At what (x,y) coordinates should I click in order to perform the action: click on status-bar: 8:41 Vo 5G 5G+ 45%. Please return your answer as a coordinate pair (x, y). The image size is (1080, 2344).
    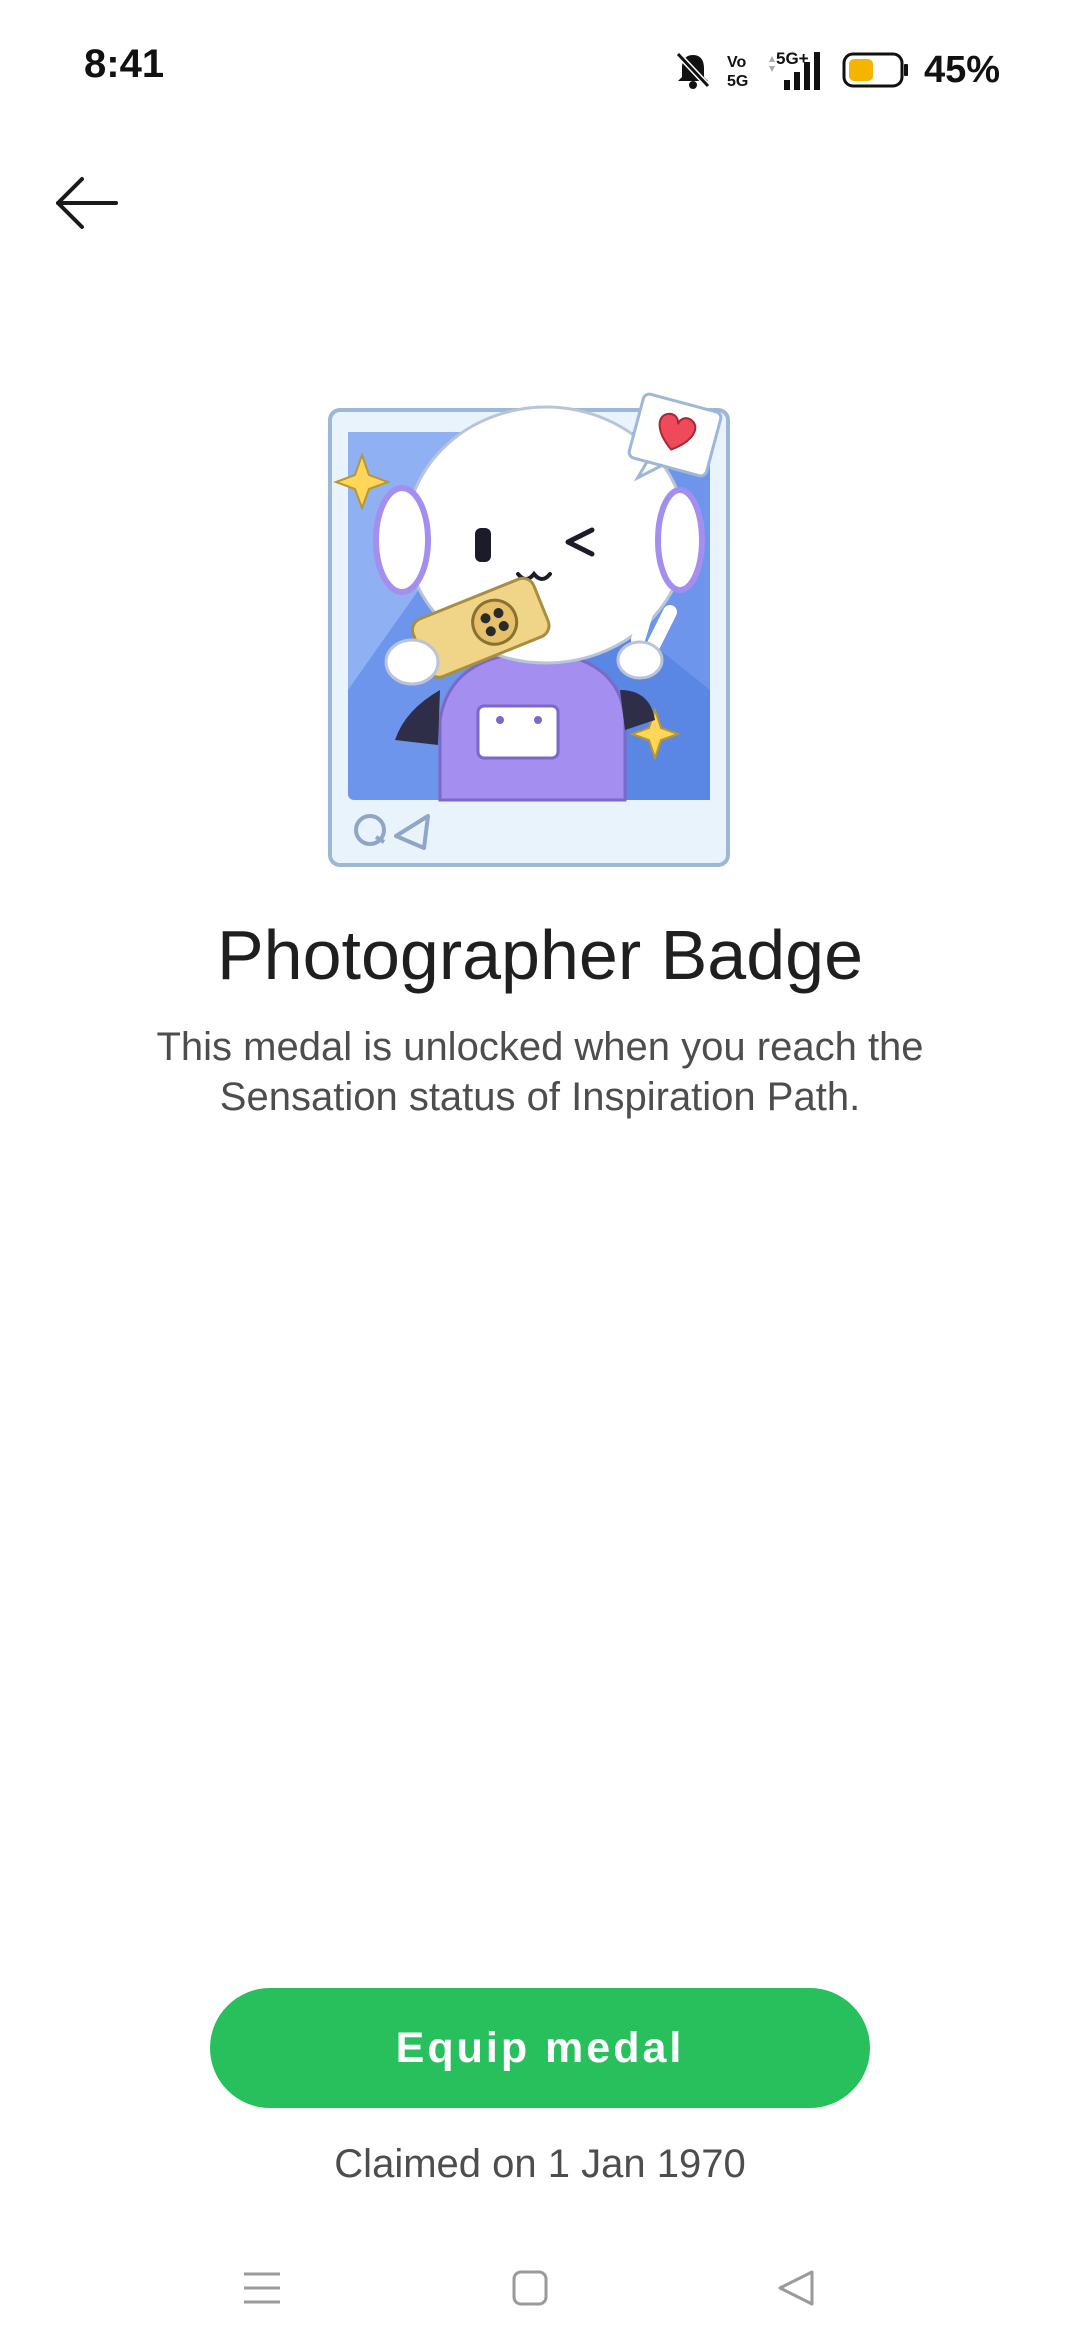
    Looking at the image, I should click on (540, 70).